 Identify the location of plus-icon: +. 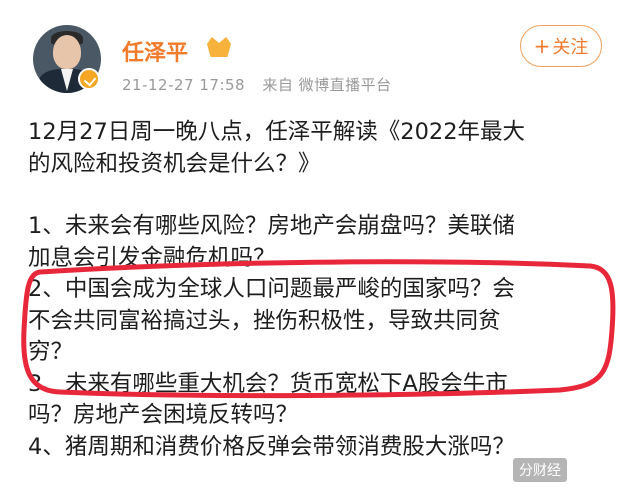
(542, 46).